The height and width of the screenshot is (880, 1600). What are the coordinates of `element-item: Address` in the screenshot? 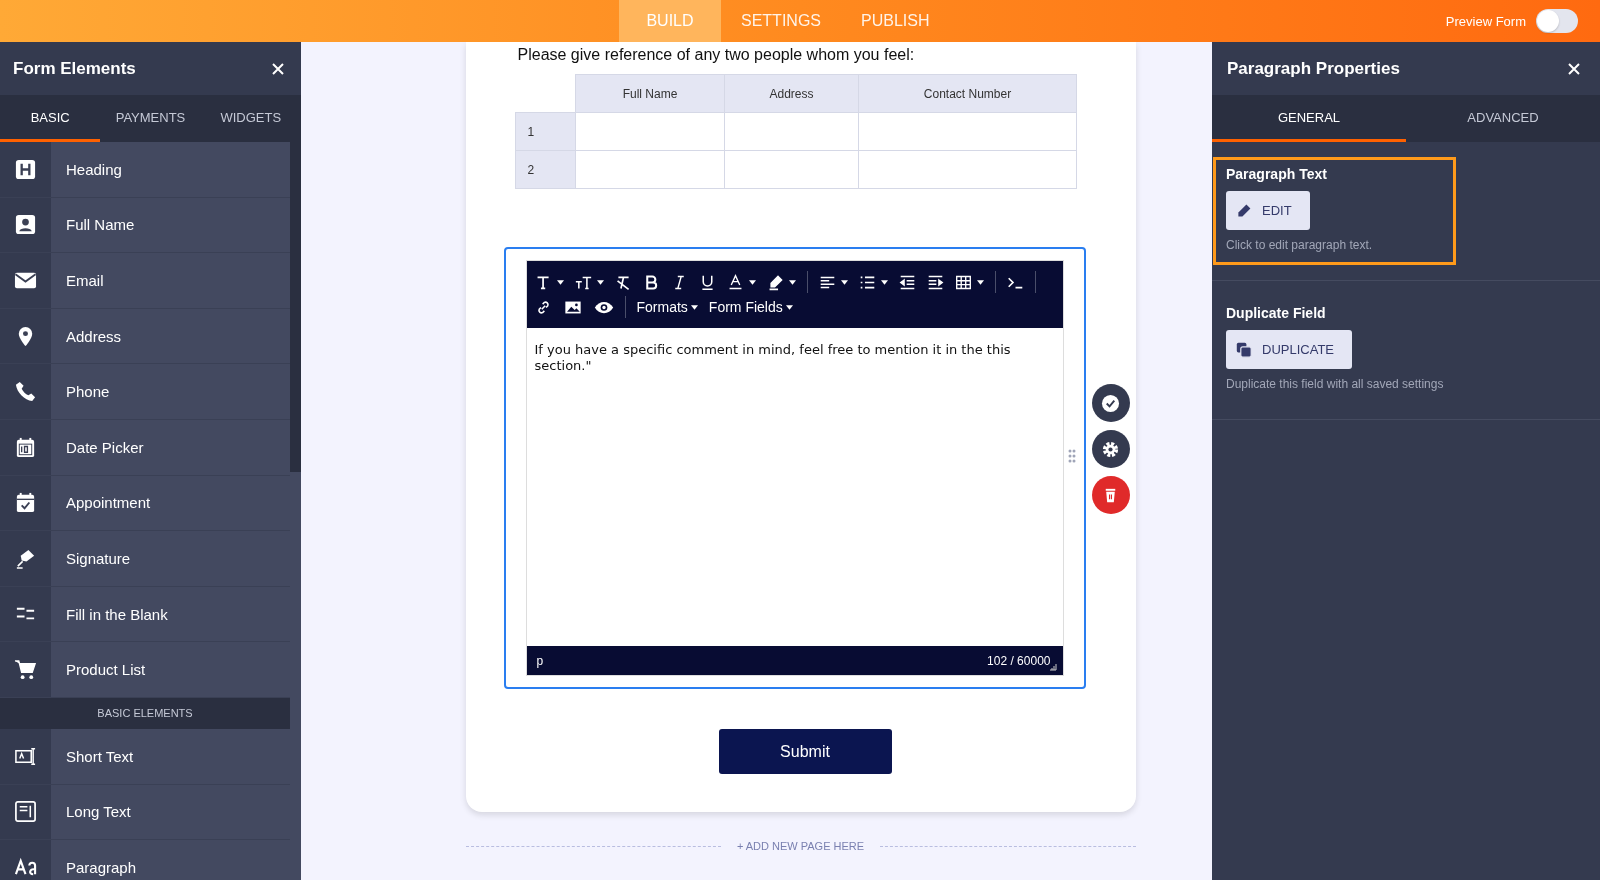 It's located at (170, 336).